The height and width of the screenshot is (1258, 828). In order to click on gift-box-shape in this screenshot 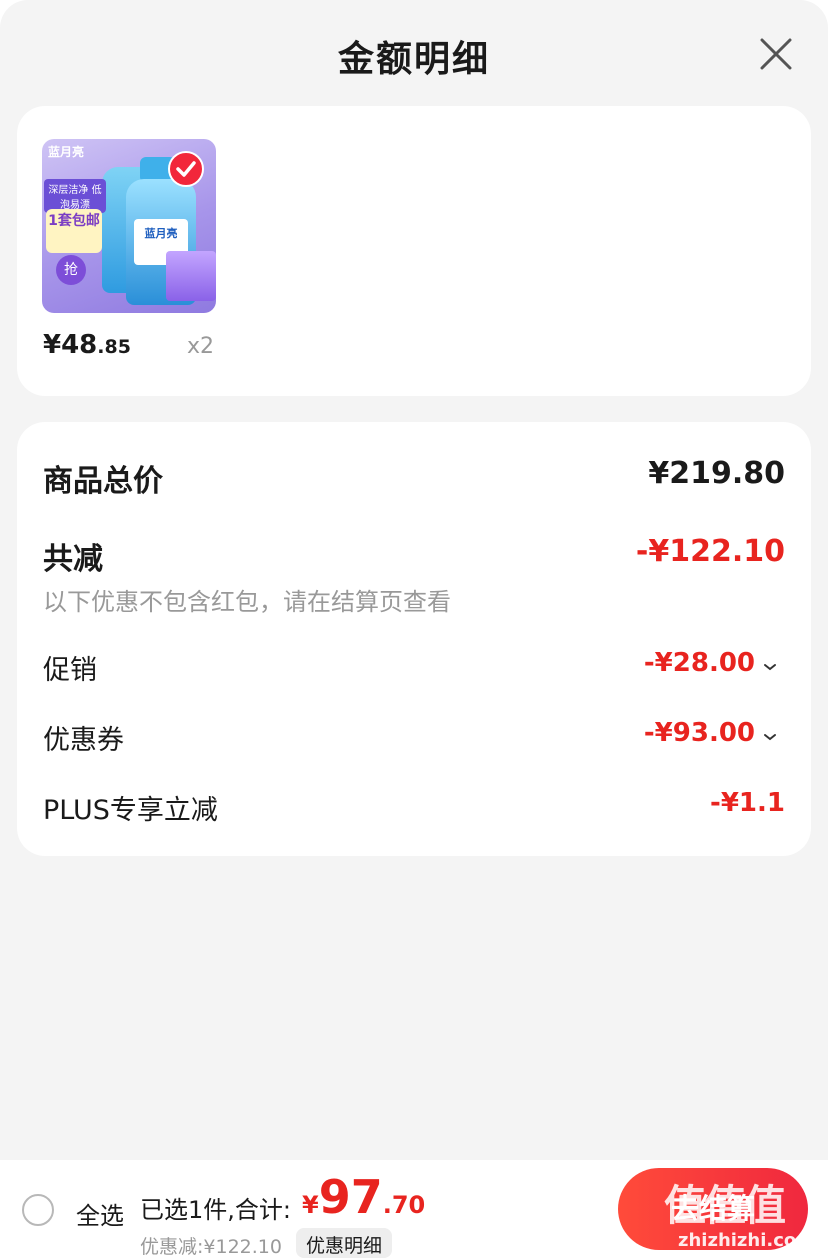, I will do `click(191, 276)`.